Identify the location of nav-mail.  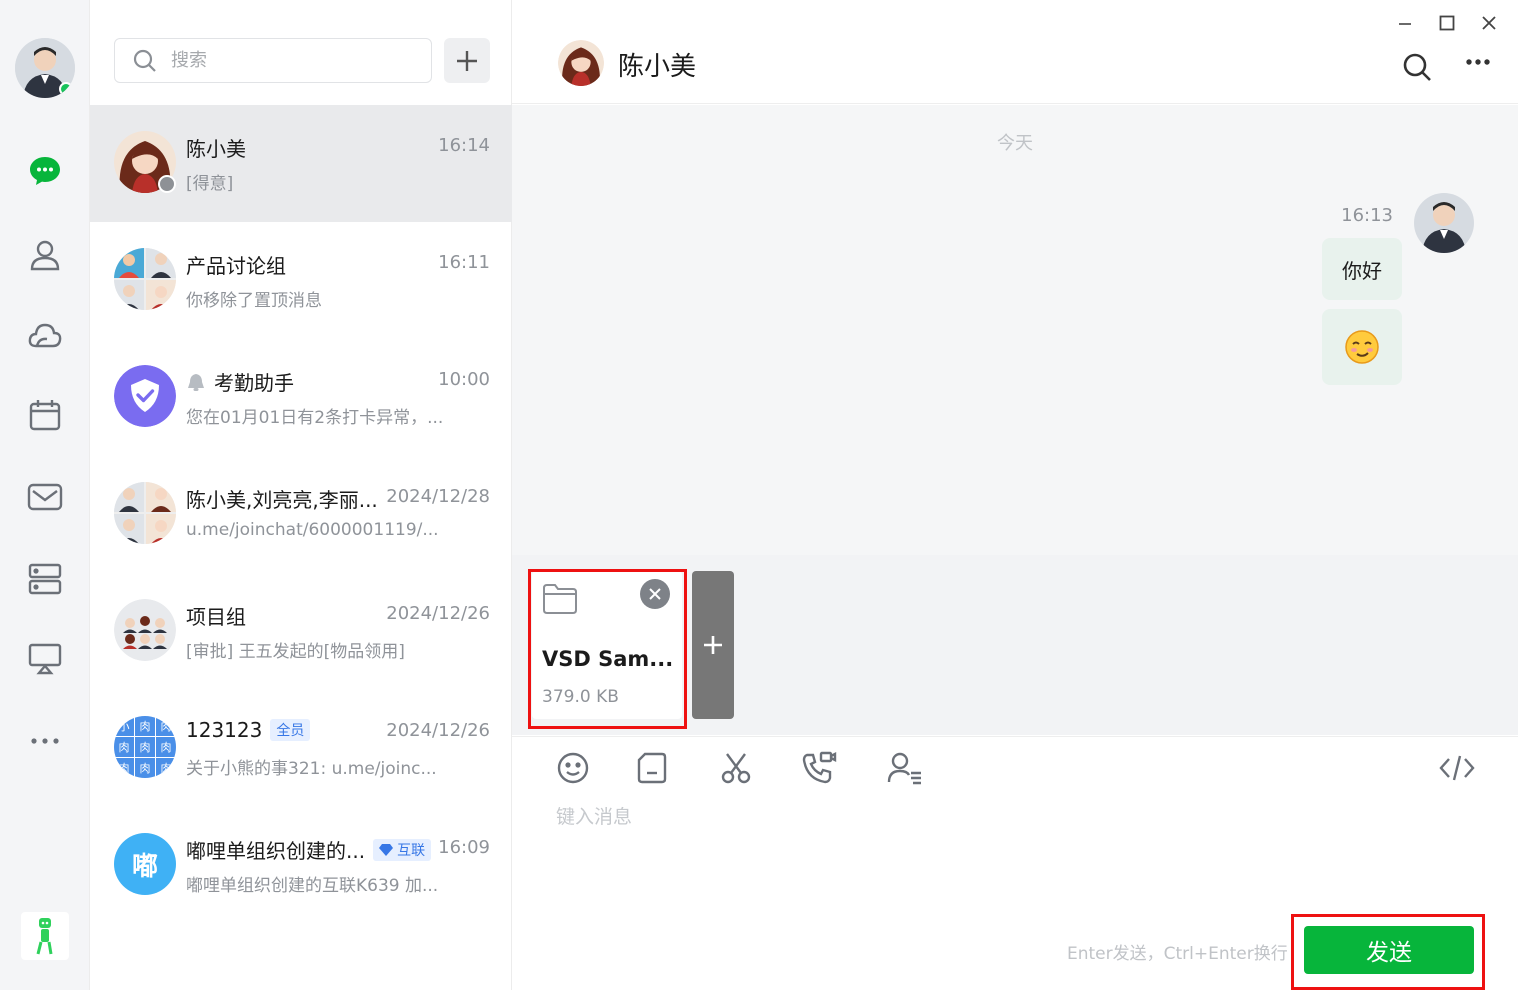
(45, 497).